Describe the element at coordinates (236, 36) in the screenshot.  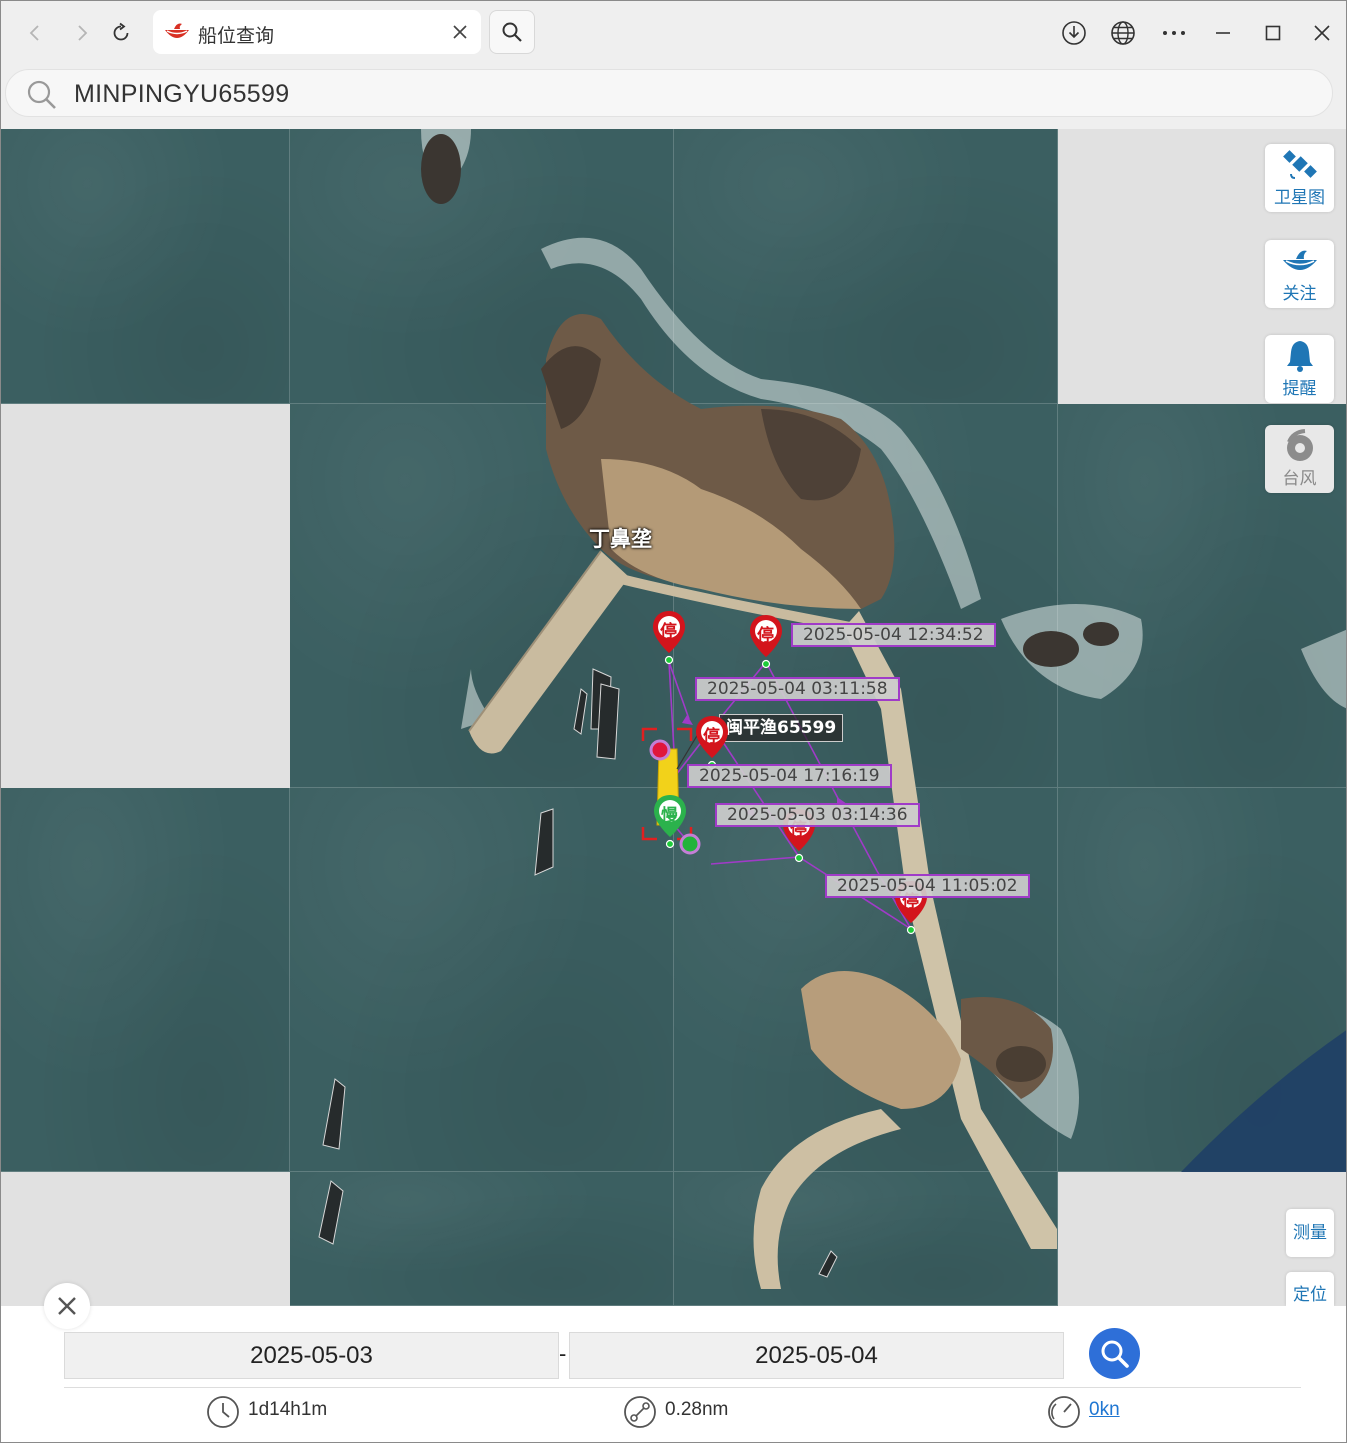
I see `tab-title: 船位查询` at that location.